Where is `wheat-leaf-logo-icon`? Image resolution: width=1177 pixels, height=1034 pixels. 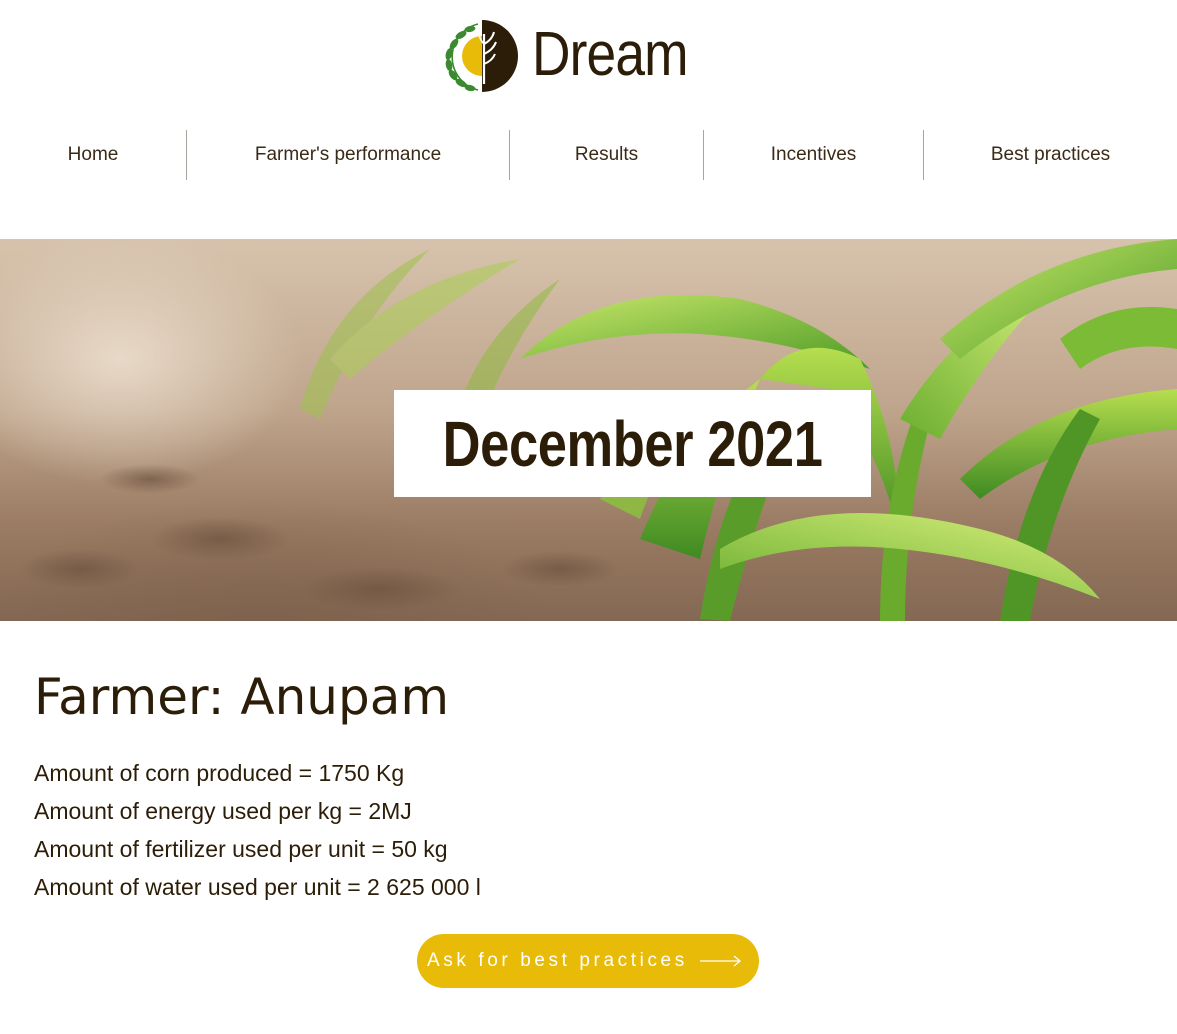
wheat-leaf-logo-icon is located at coordinates (481, 56).